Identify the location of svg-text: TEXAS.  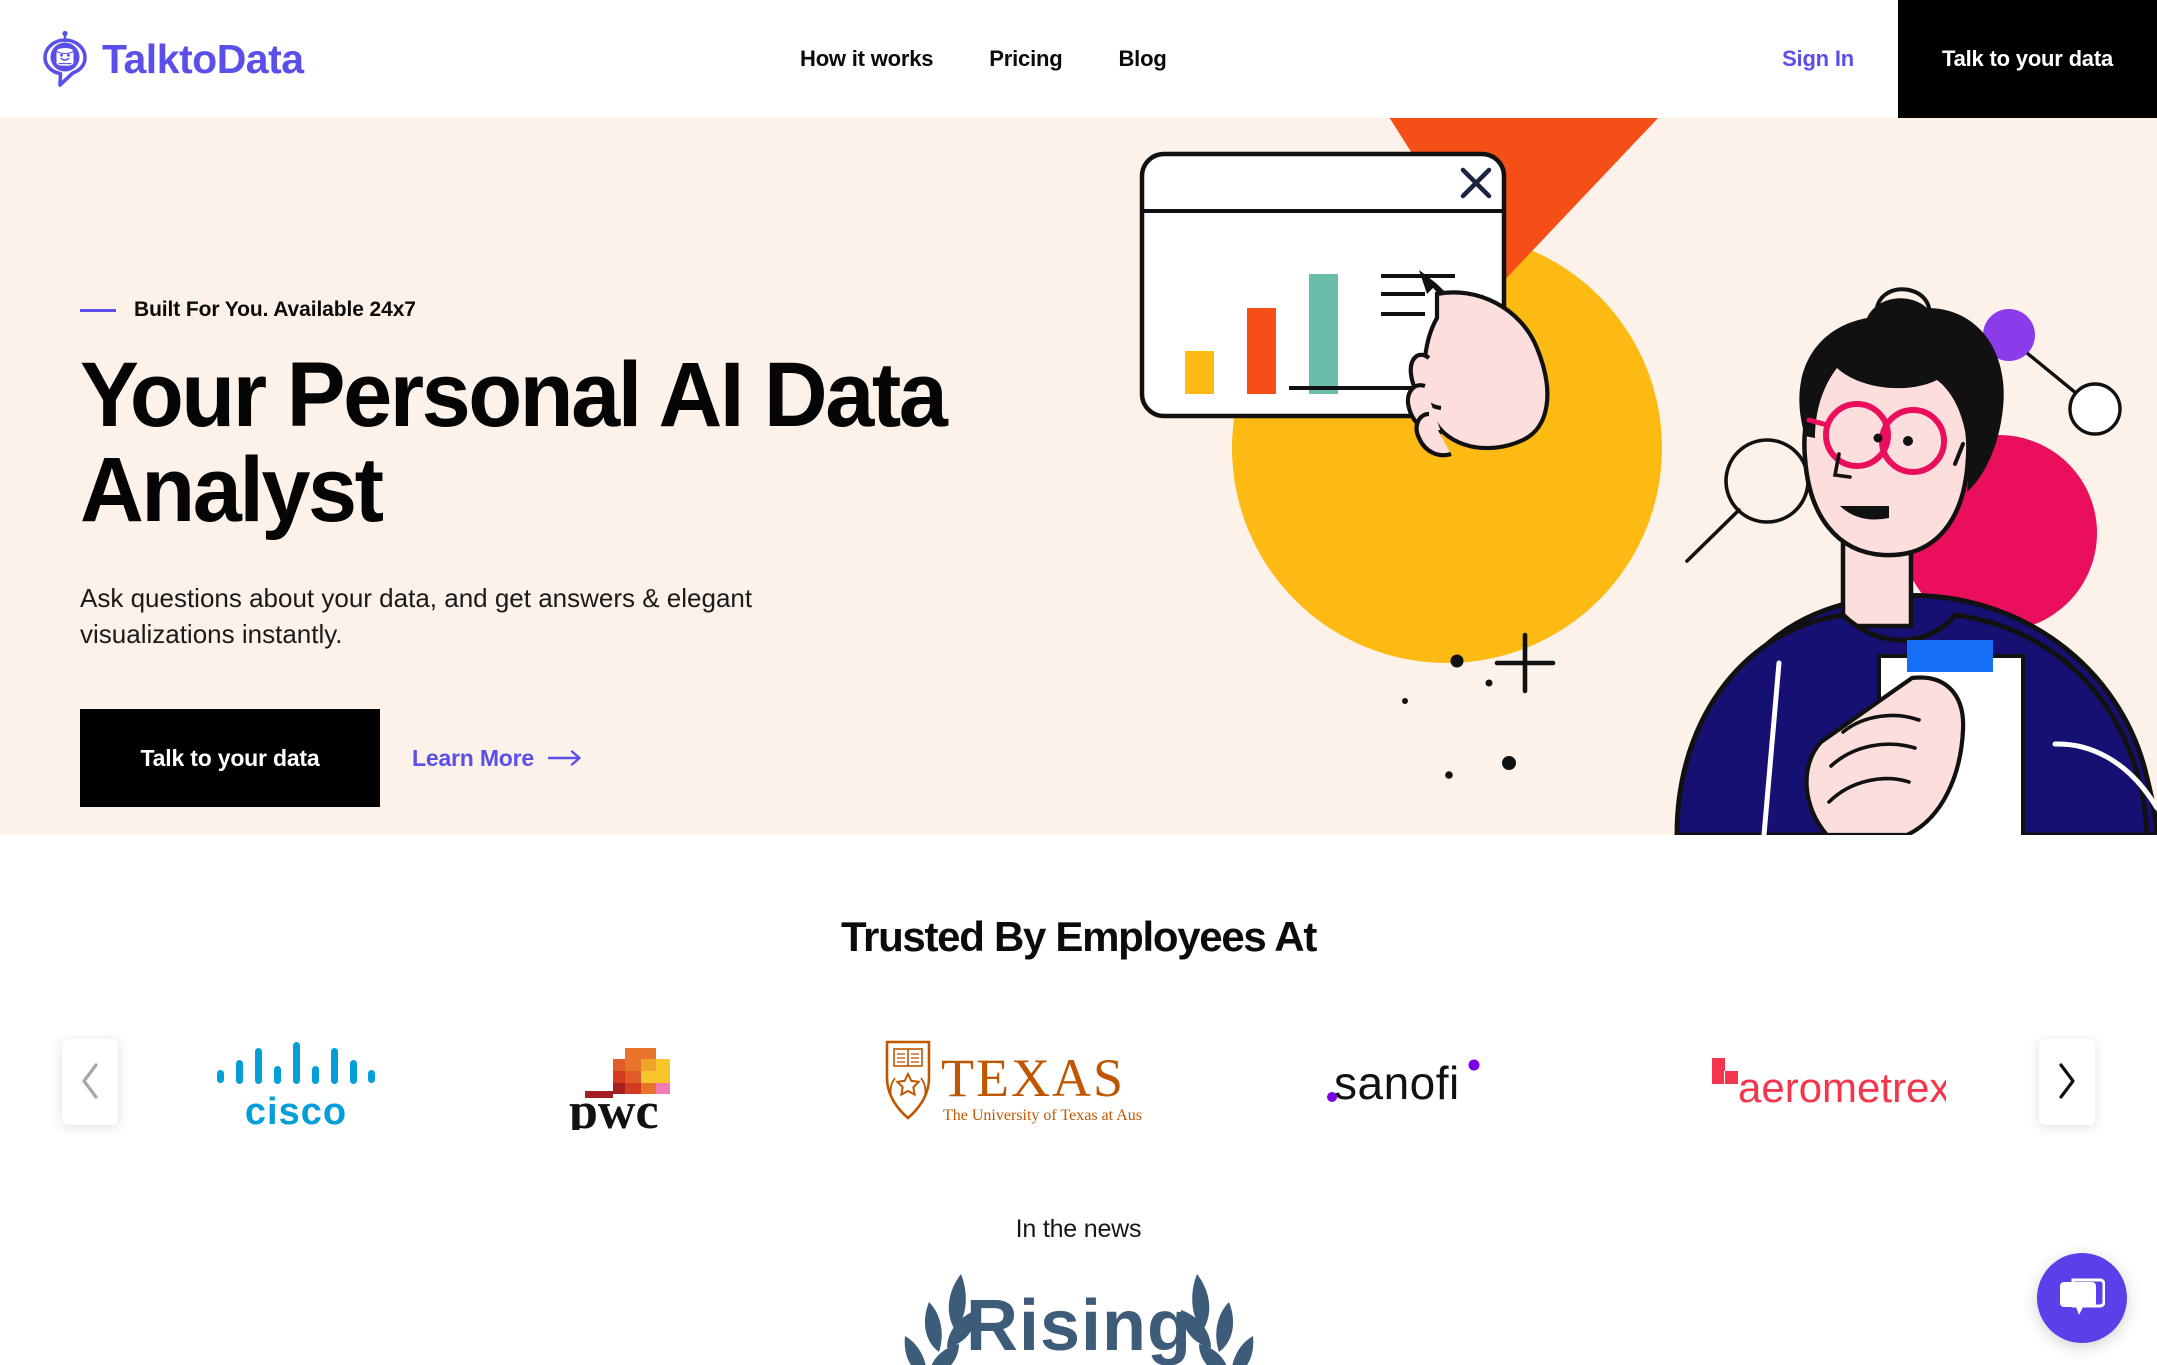
(1033, 1078).